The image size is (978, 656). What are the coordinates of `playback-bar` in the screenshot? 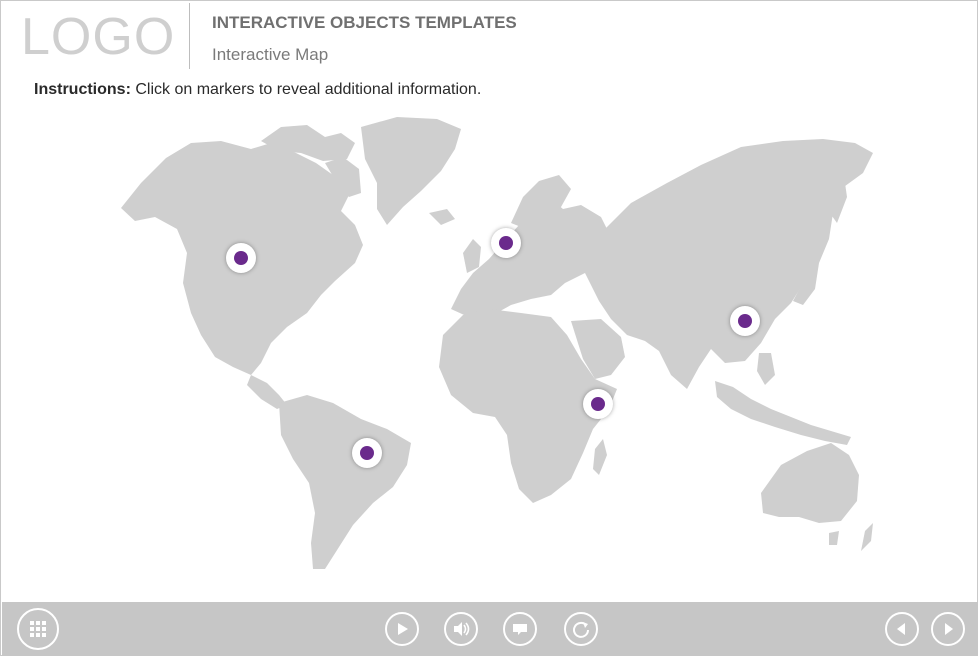 It's located at (490, 629).